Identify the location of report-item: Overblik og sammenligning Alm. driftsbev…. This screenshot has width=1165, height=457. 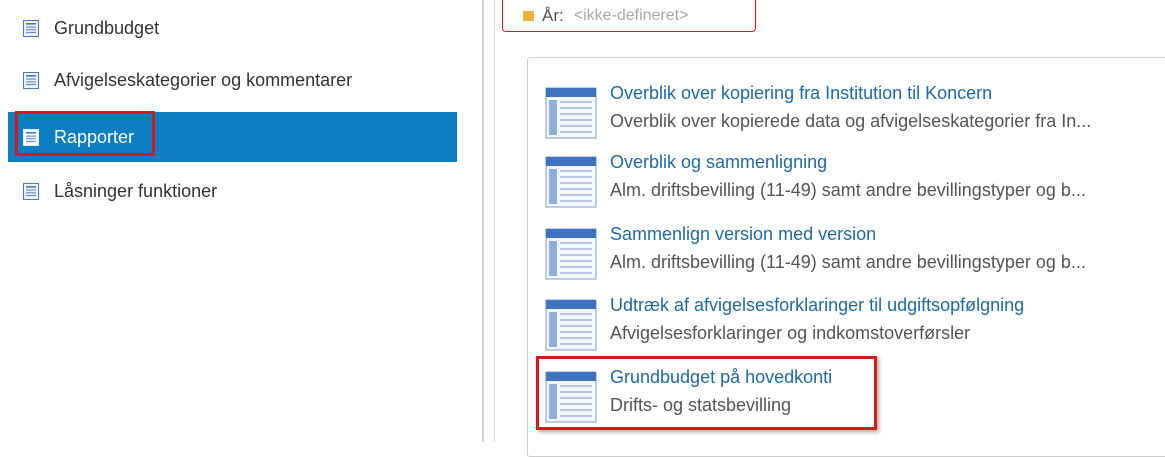
(855, 181).